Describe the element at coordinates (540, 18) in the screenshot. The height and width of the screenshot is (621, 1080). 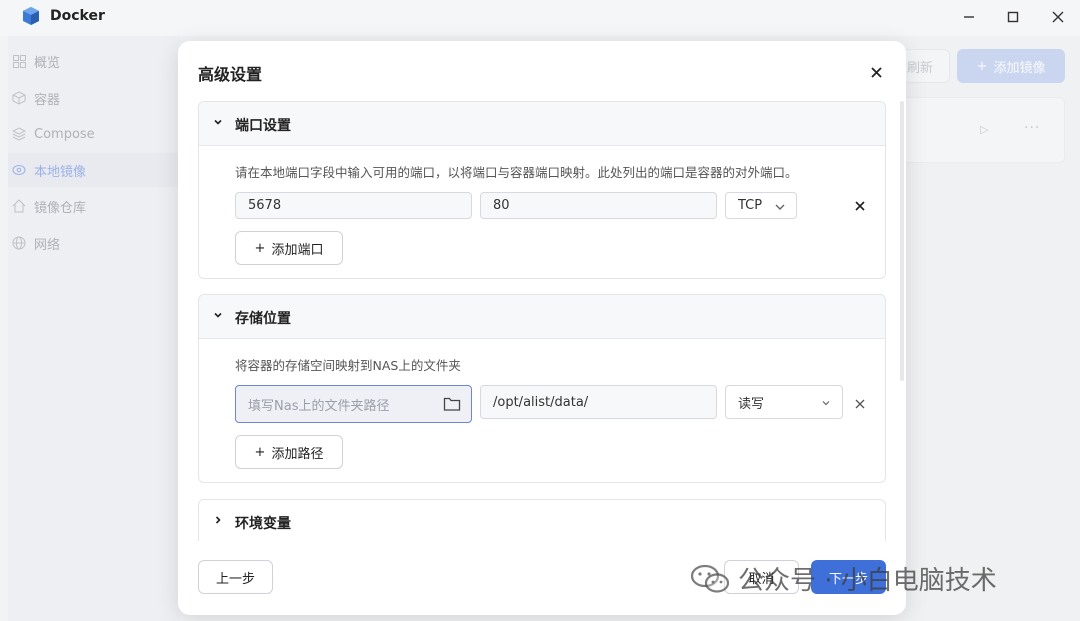
I see `title-bar: Docker` at that location.